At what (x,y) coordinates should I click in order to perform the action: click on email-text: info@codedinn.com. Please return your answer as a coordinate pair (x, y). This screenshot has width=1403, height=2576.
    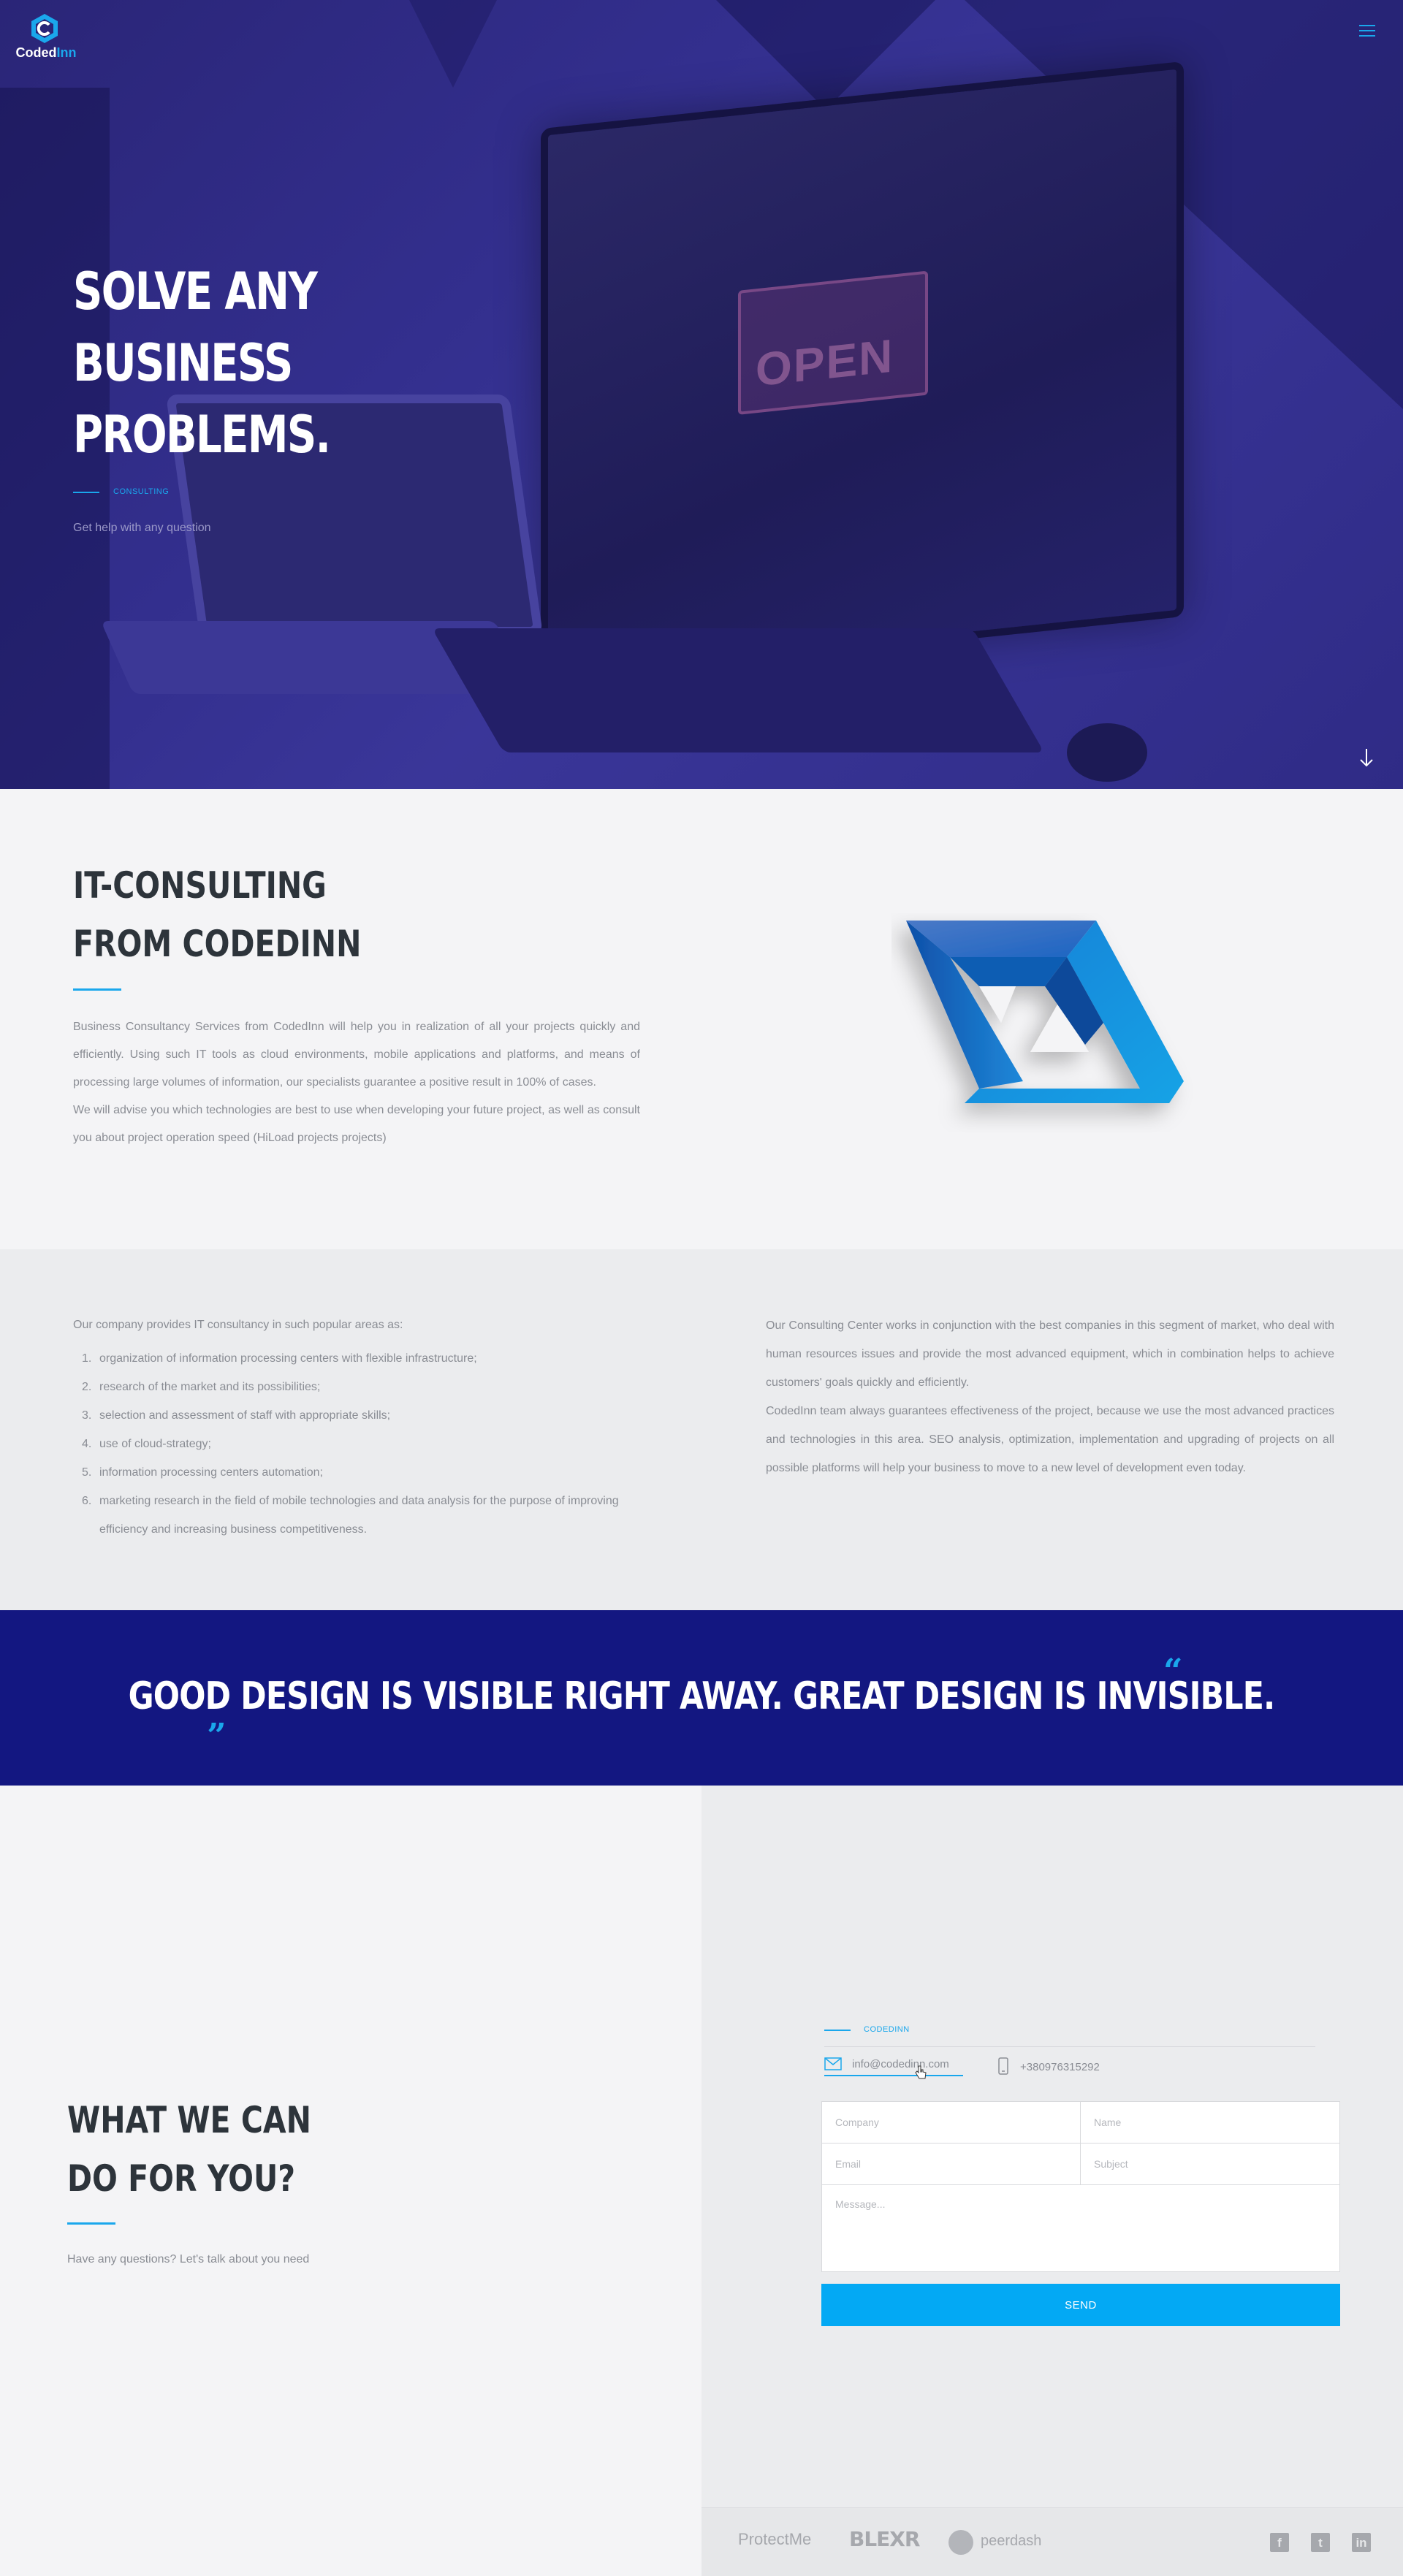
    Looking at the image, I should click on (900, 2064).